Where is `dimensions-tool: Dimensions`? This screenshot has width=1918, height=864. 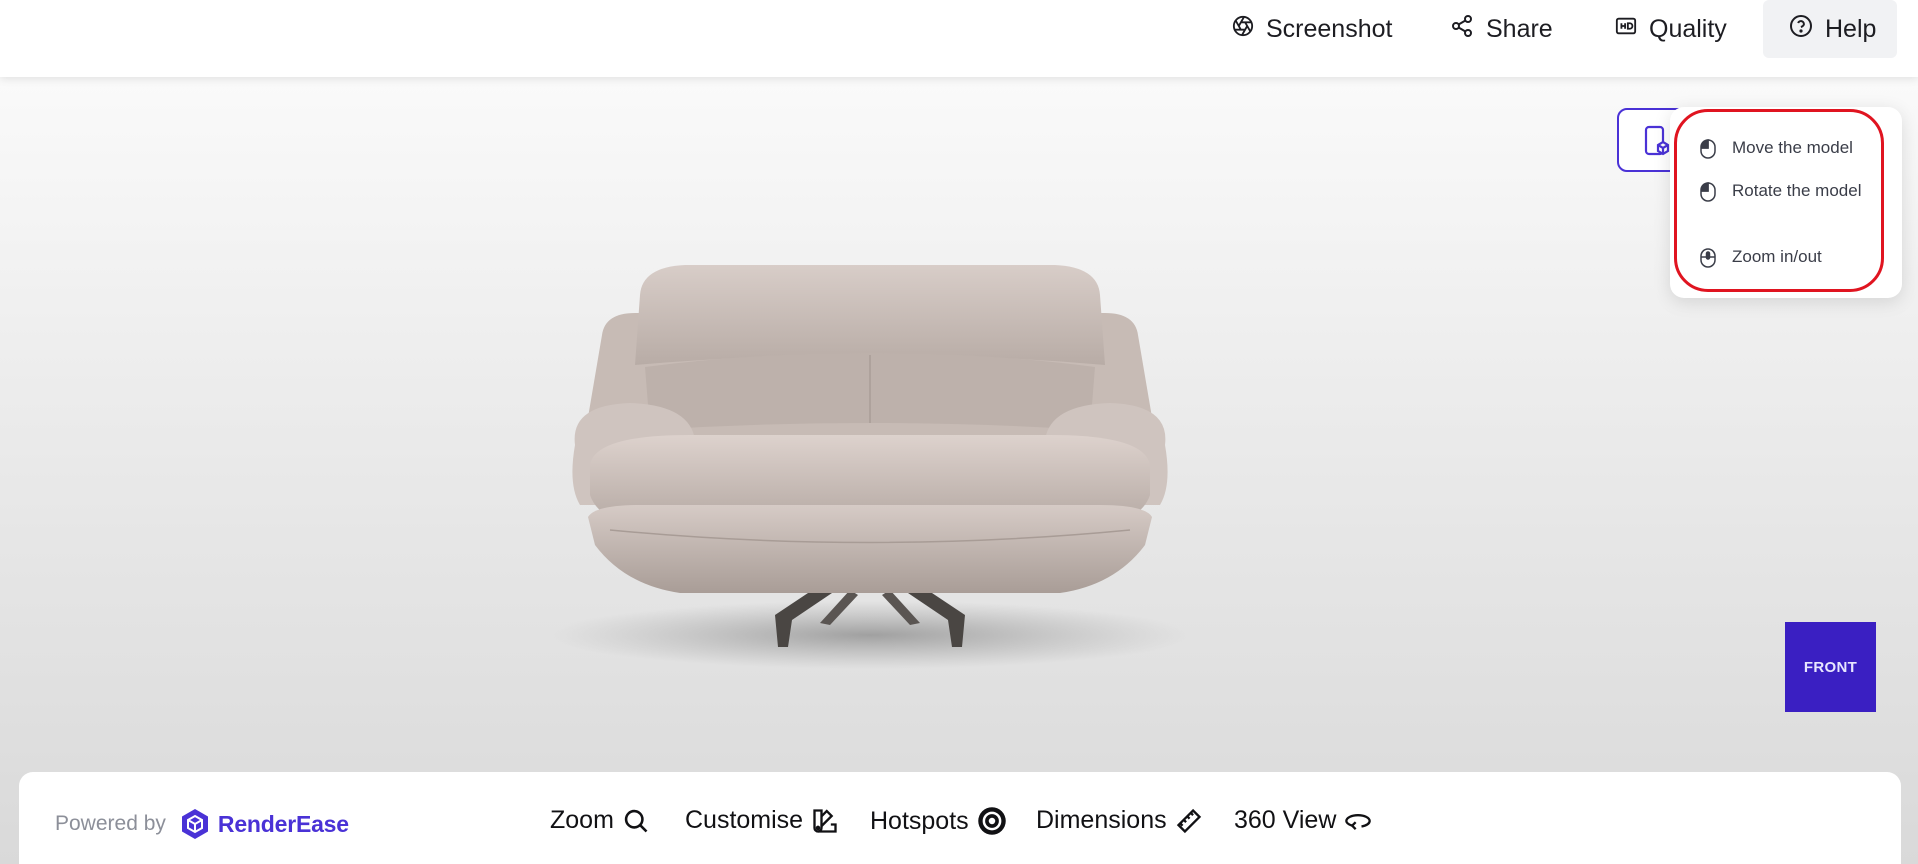 dimensions-tool: Dimensions is located at coordinates (1119, 820).